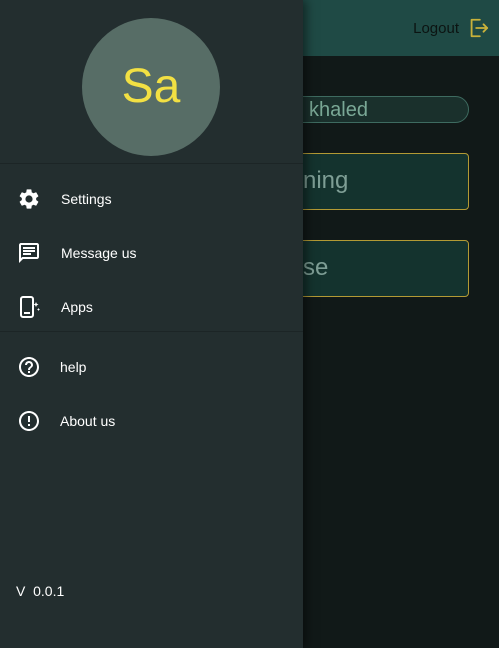 This screenshot has height=648, width=499. Describe the element at coordinates (478, 28) in the screenshot. I see `logout-icon` at that location.